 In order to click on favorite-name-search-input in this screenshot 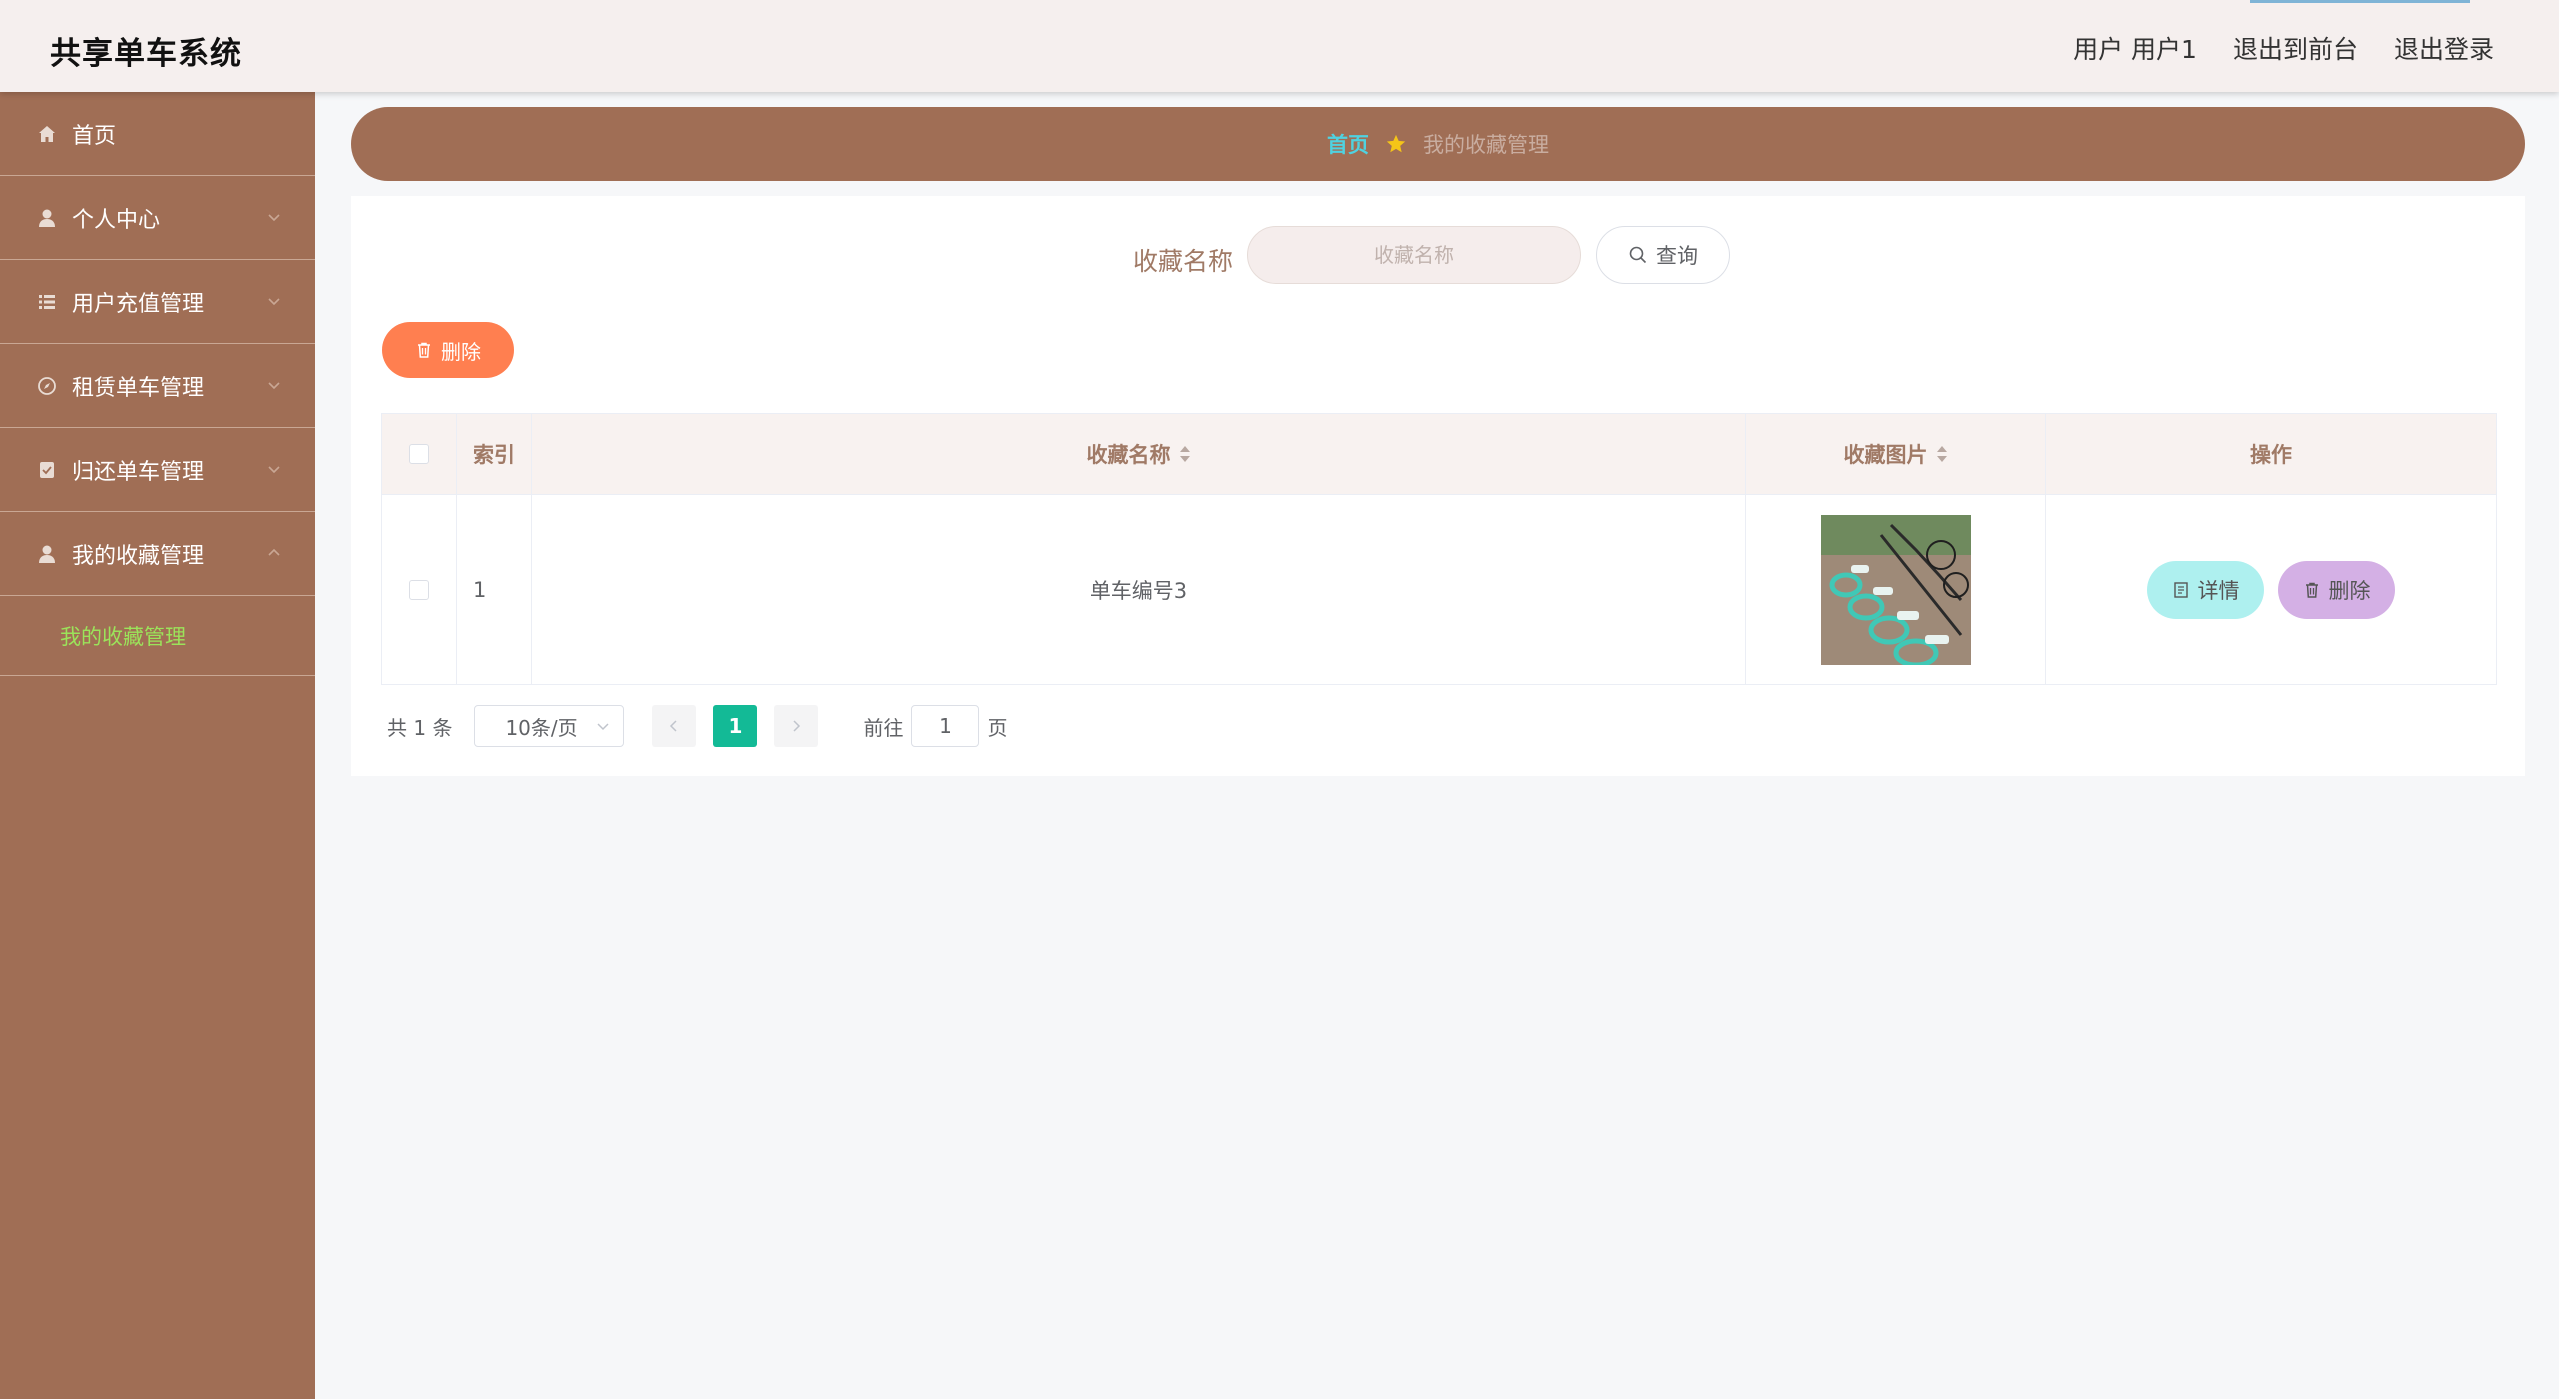, I will do `click(1414, 255)`.